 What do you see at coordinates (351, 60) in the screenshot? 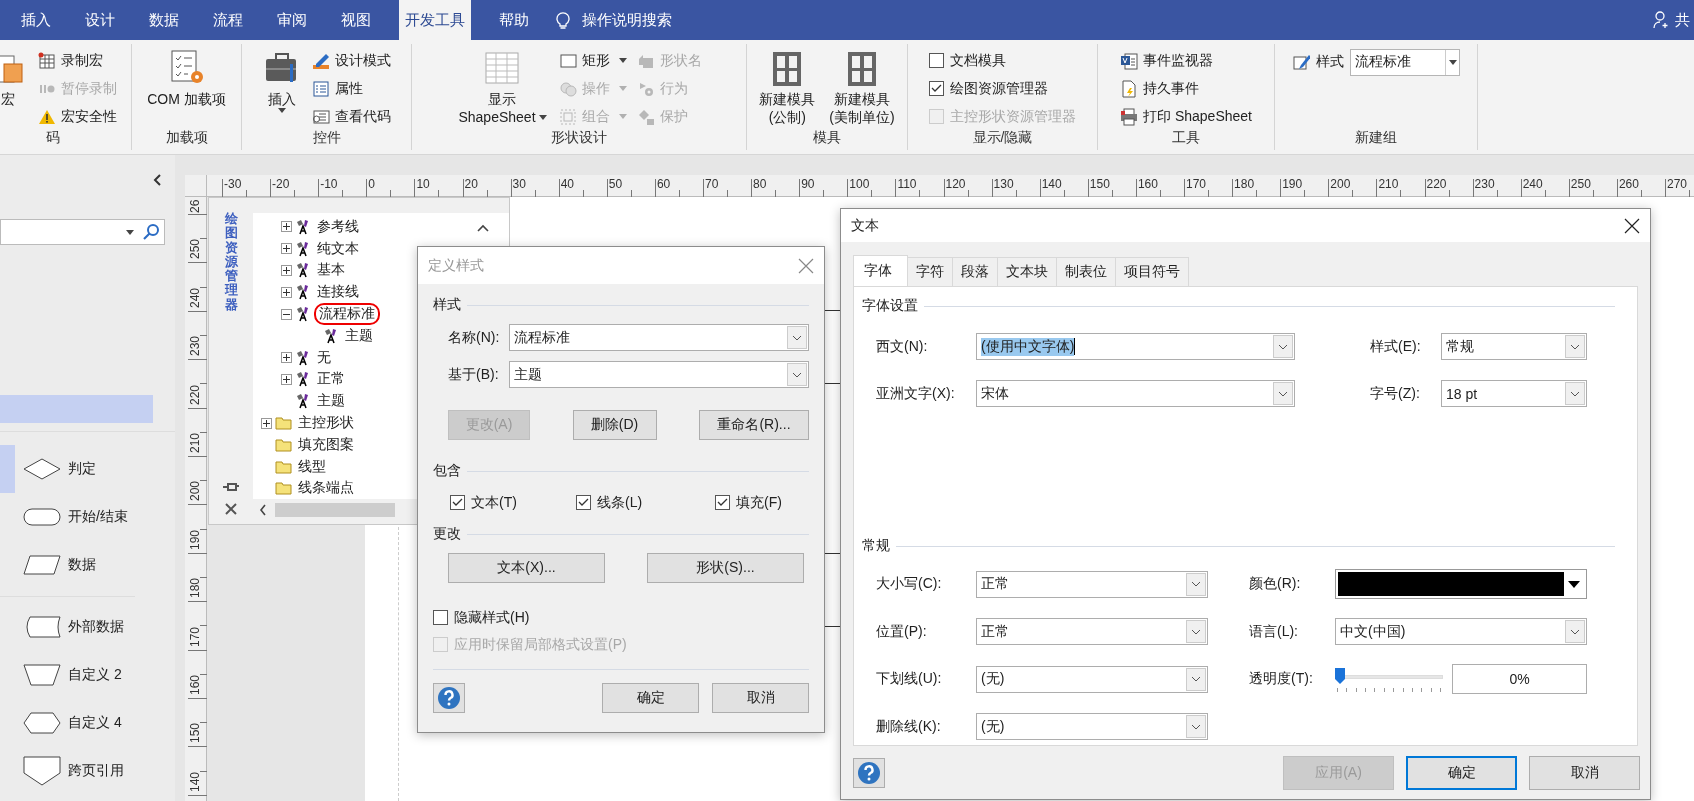
I see `ribbon-button: 设计模式` at bounding box center [351, 60].